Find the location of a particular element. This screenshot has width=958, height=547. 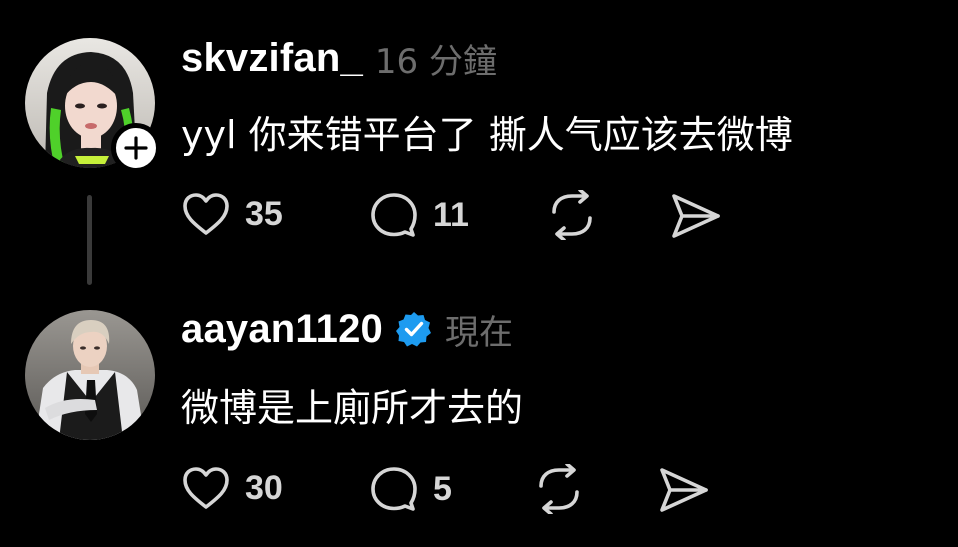

reply-button: 11 is located at coordinates (419, 215).